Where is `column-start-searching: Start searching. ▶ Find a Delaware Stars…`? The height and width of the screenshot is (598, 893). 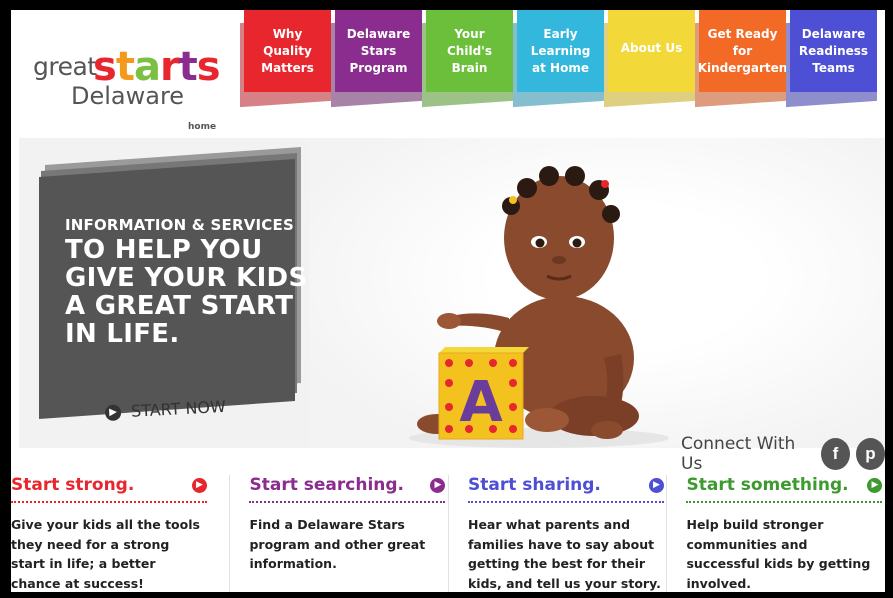 column-start-searching: Start searching. ▶ Find a Delaware Stars… is located at coordinates (338, 533).